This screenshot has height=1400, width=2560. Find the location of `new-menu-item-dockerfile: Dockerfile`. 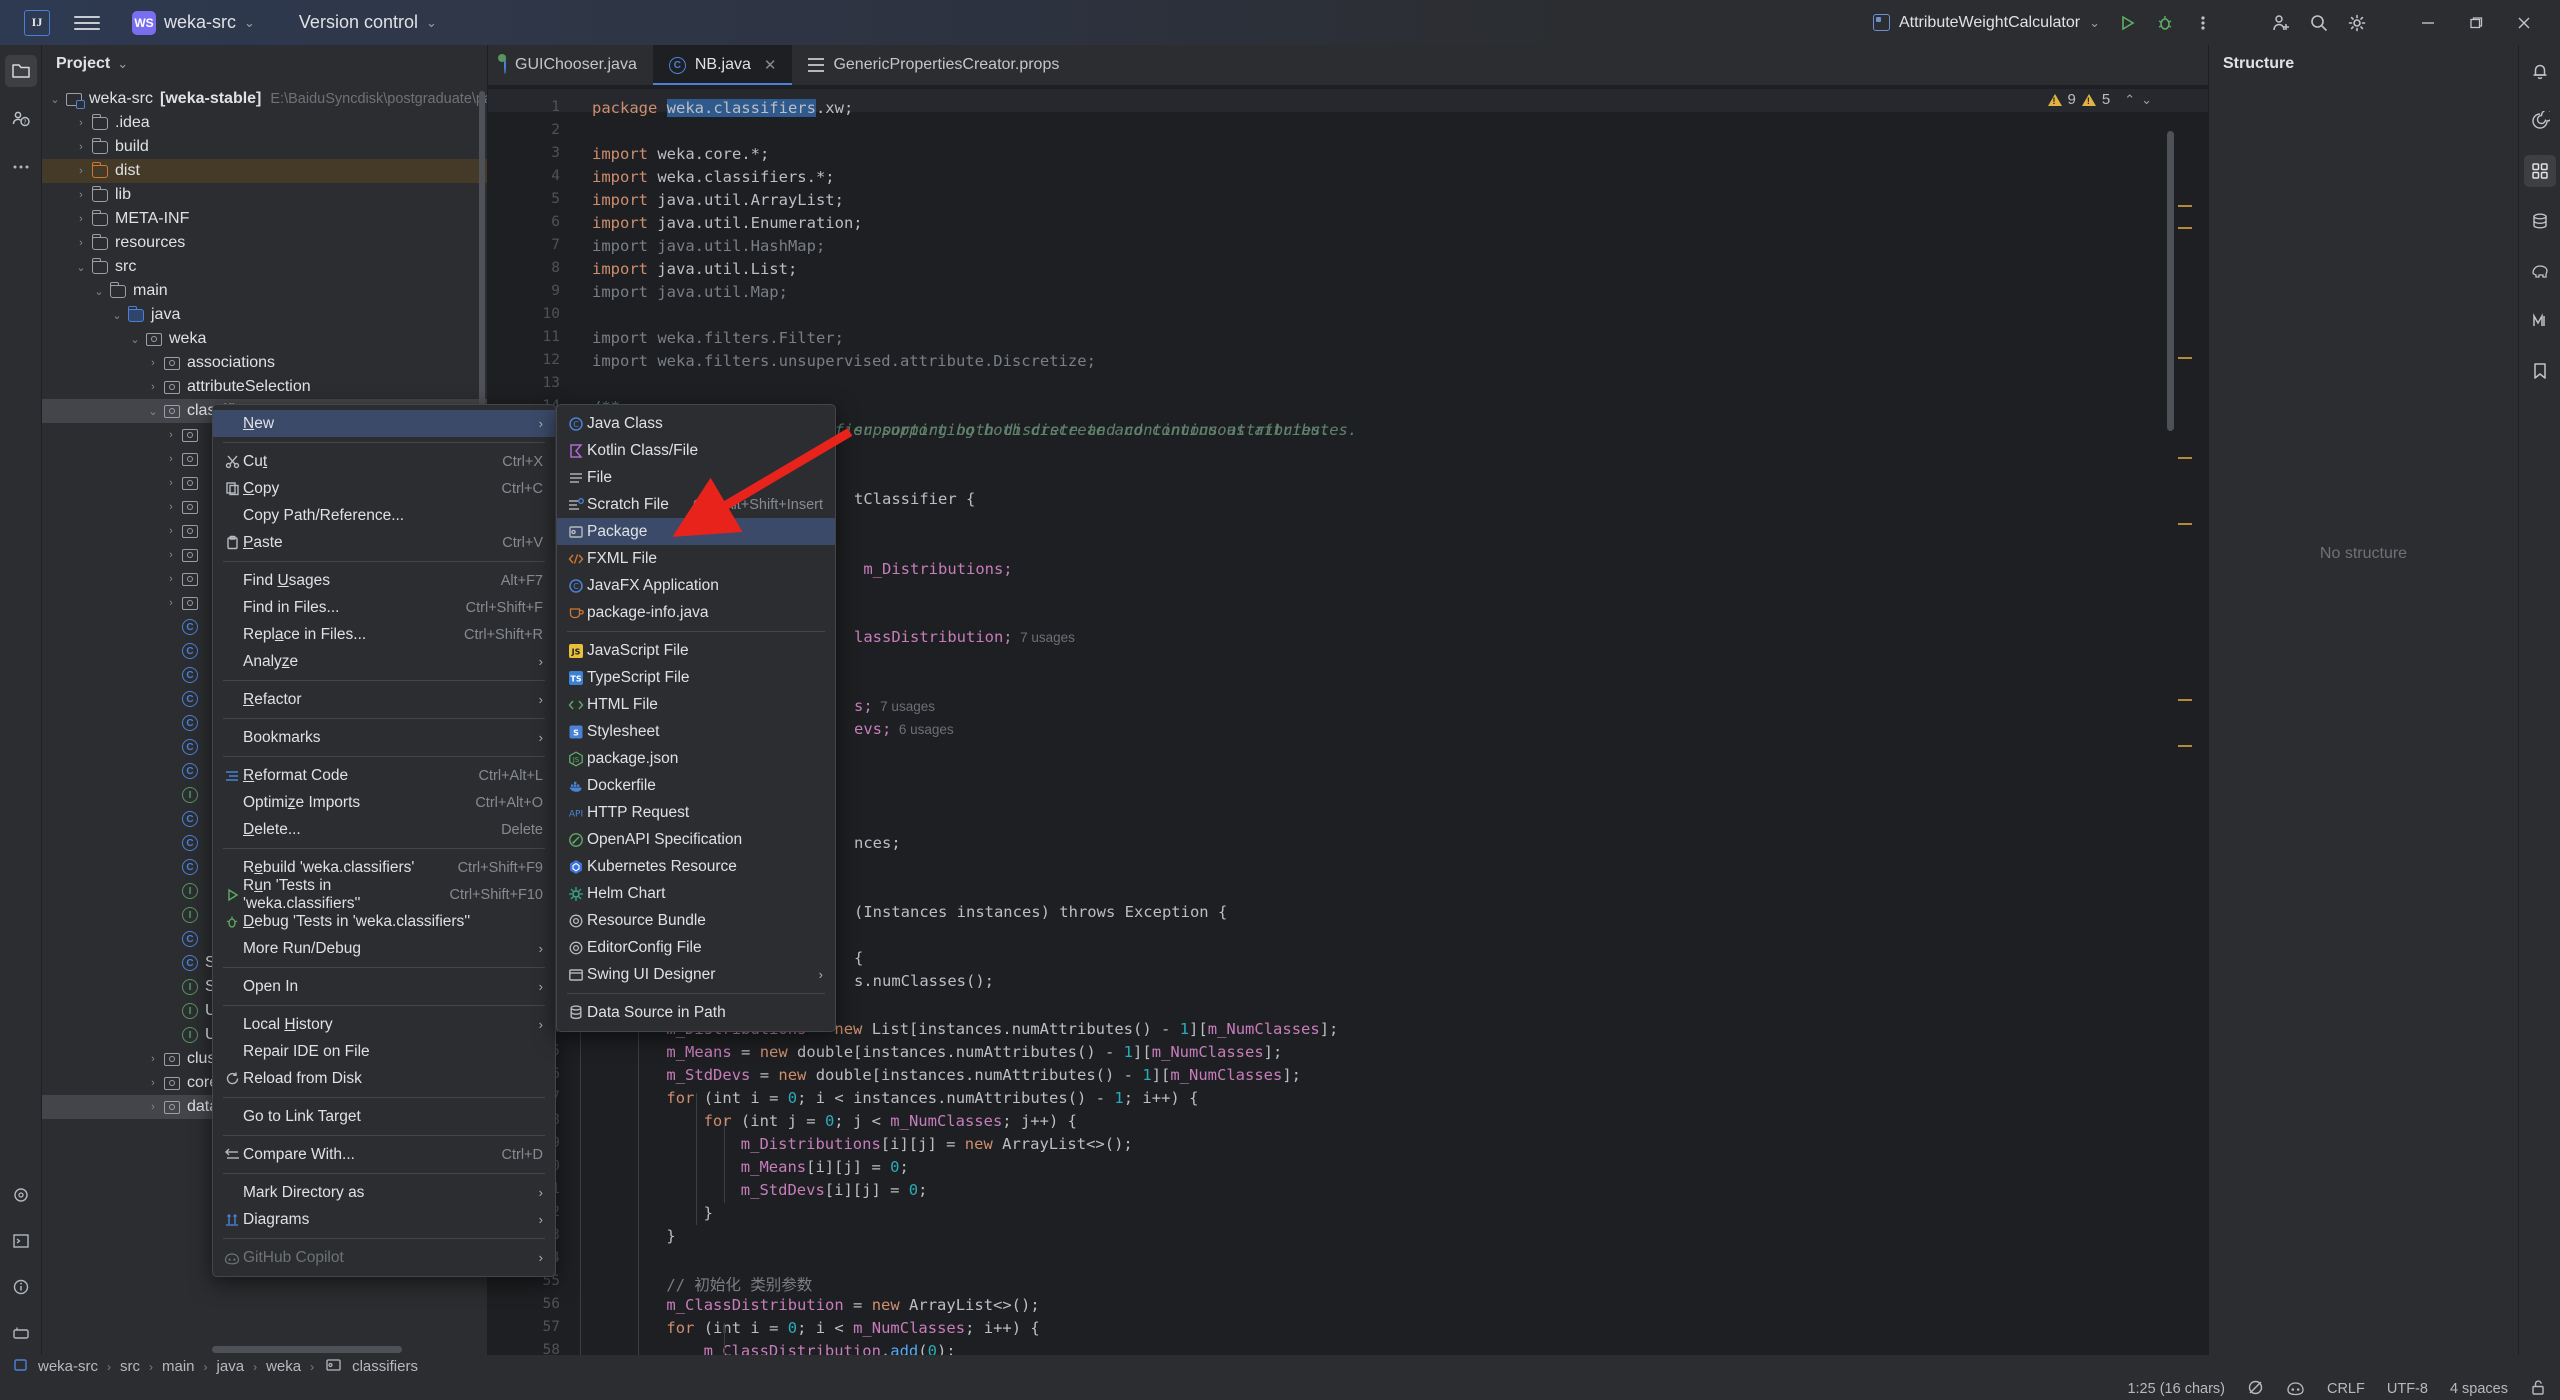

new-menu-item-dockerfile: Dockerfile is located at coordinates (696, 785).